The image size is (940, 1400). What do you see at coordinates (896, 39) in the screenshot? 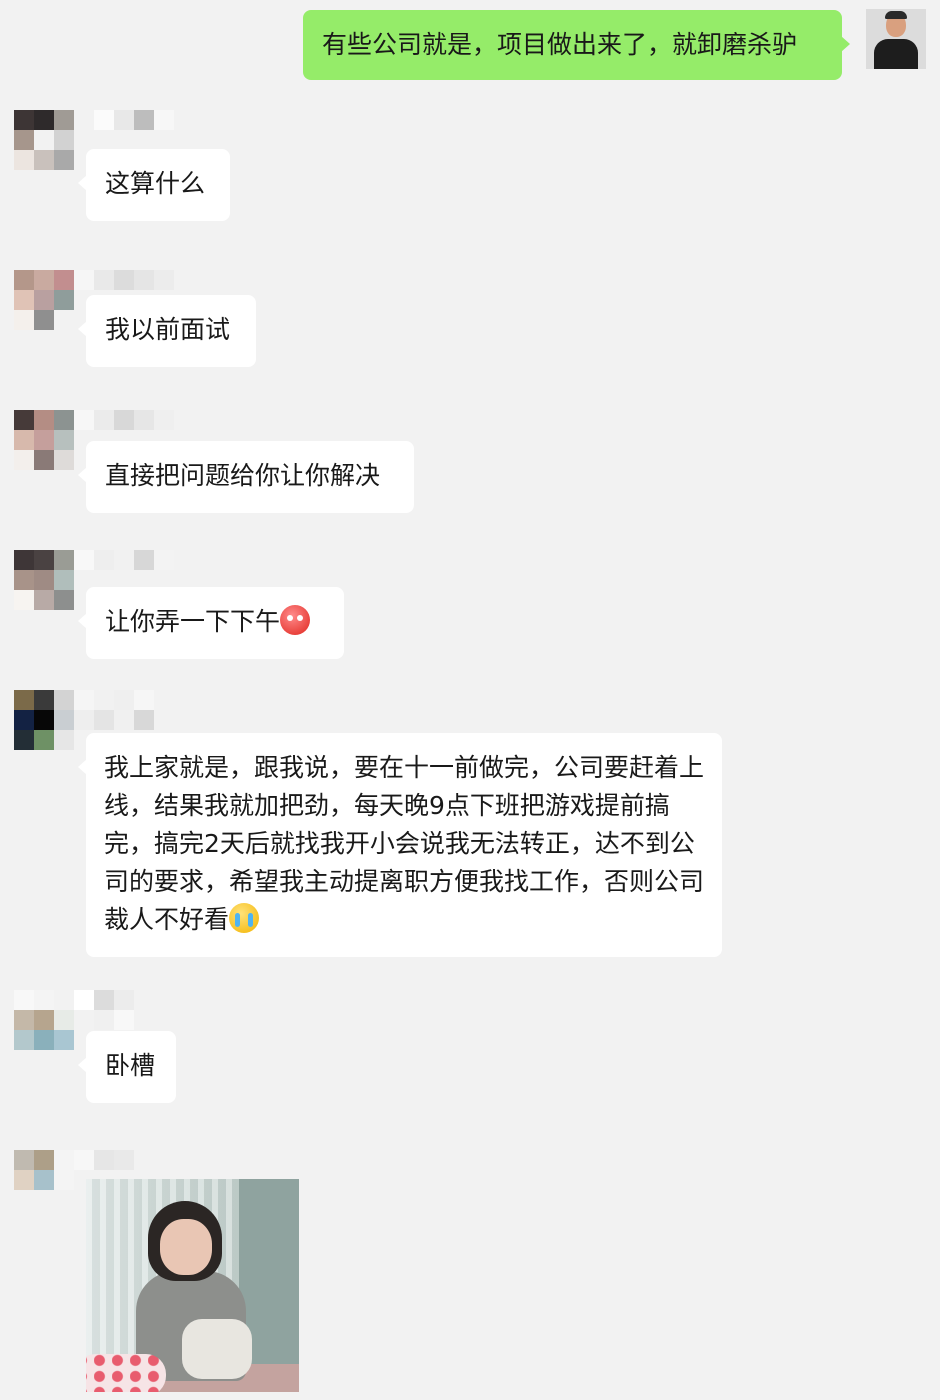
I see `my-avatar` at bounding box center [896, 39].